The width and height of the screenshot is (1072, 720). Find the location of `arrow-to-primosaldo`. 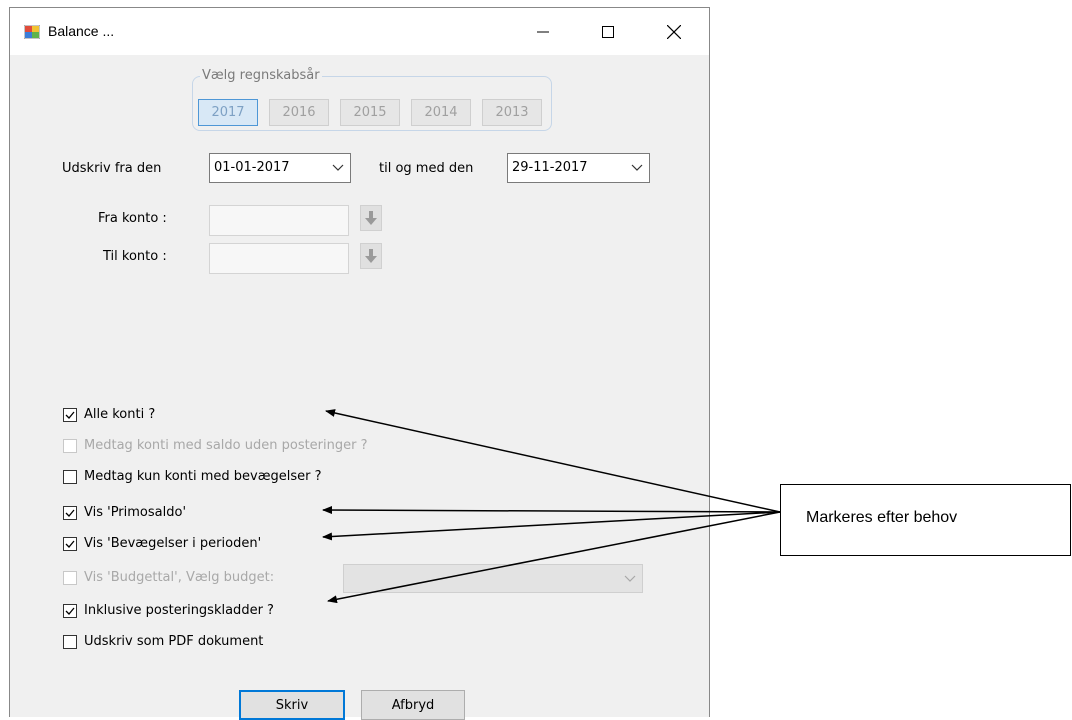

arrow-to-primosaldo is located at coordinates (551, 510).